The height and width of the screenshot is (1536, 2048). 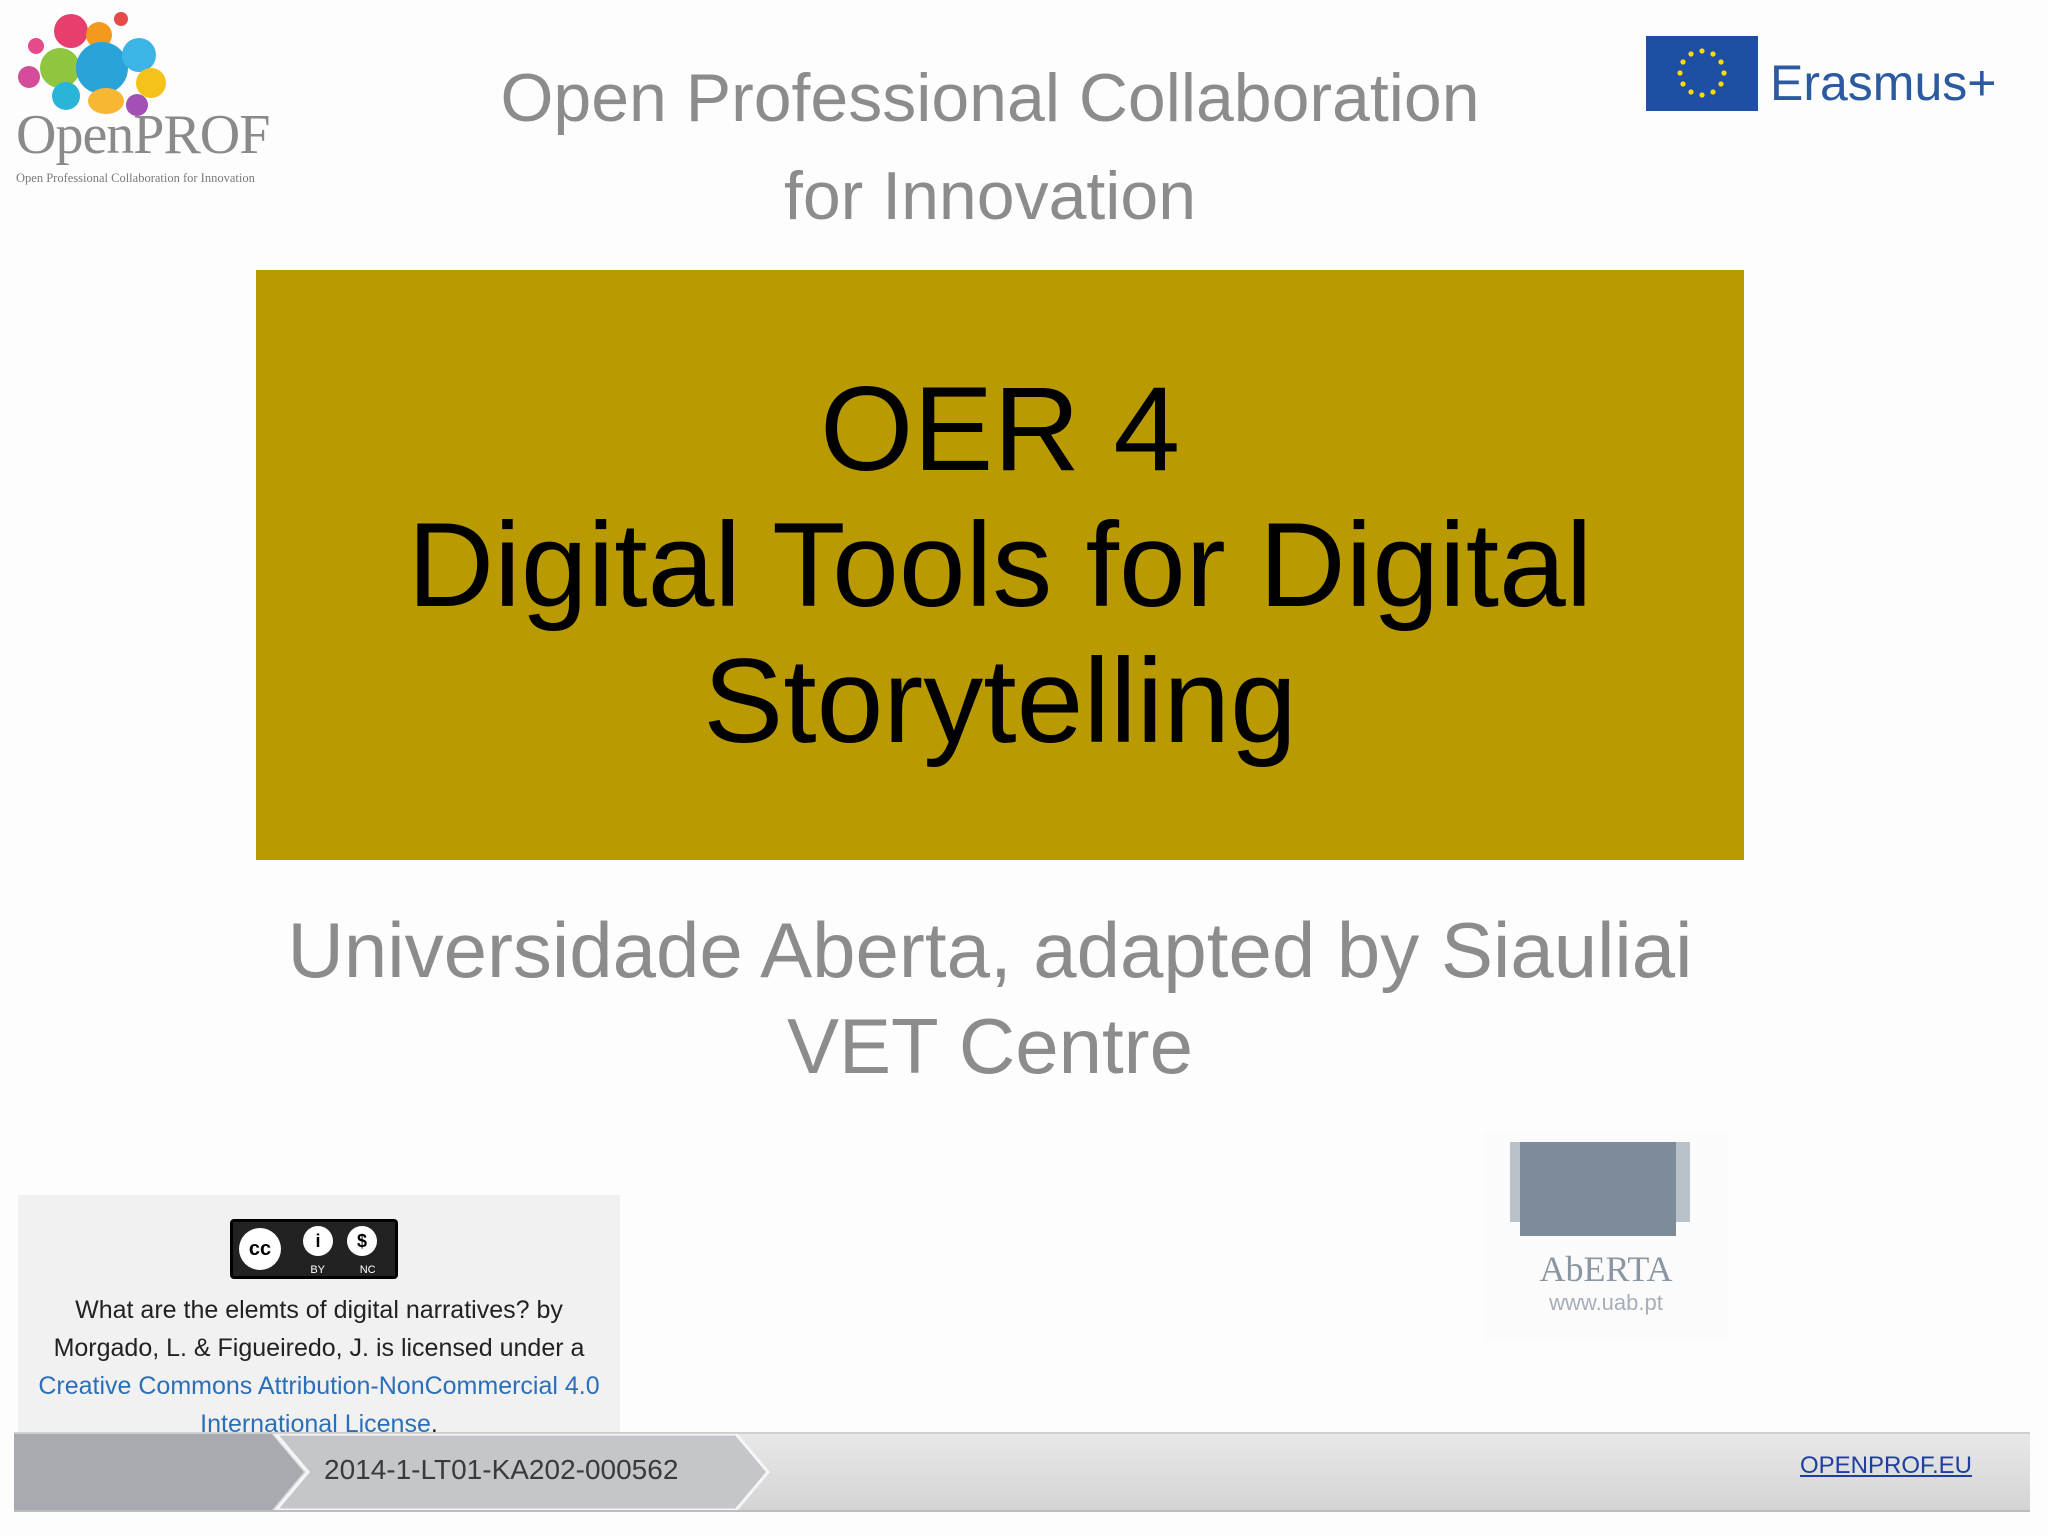 What do you see at coordinates (1886, 1466) in the screenshot?
I see `openprof-link: OPENPROF.EU` at bounding box center [1886, 1466].